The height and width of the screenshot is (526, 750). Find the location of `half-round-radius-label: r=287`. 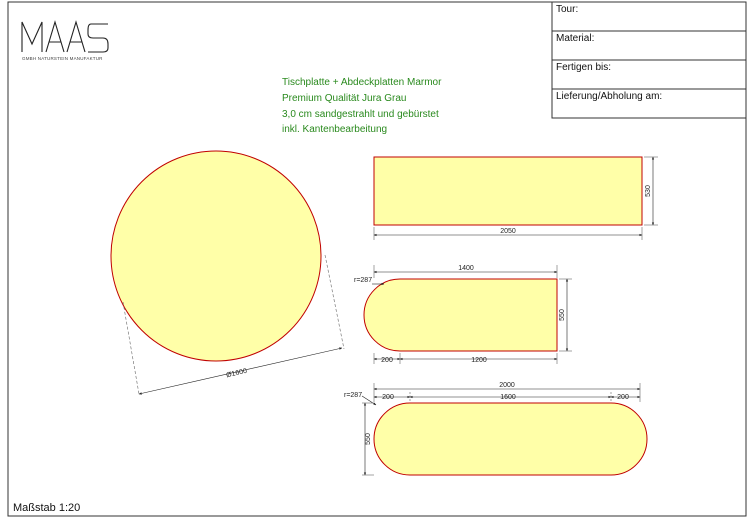

half-round-radius-label: r=287 is located at coordinates (363, 280).